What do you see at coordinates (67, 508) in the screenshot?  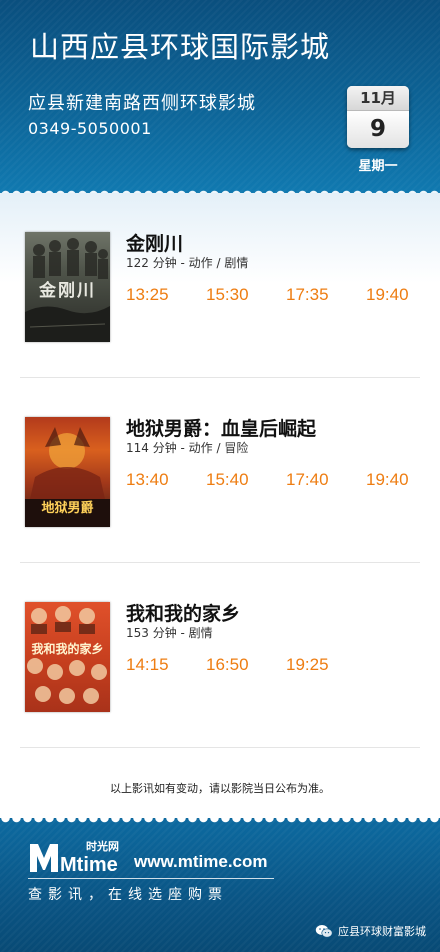 I see `poster-title: 地狱男爵` at bounding box center [67, 508].